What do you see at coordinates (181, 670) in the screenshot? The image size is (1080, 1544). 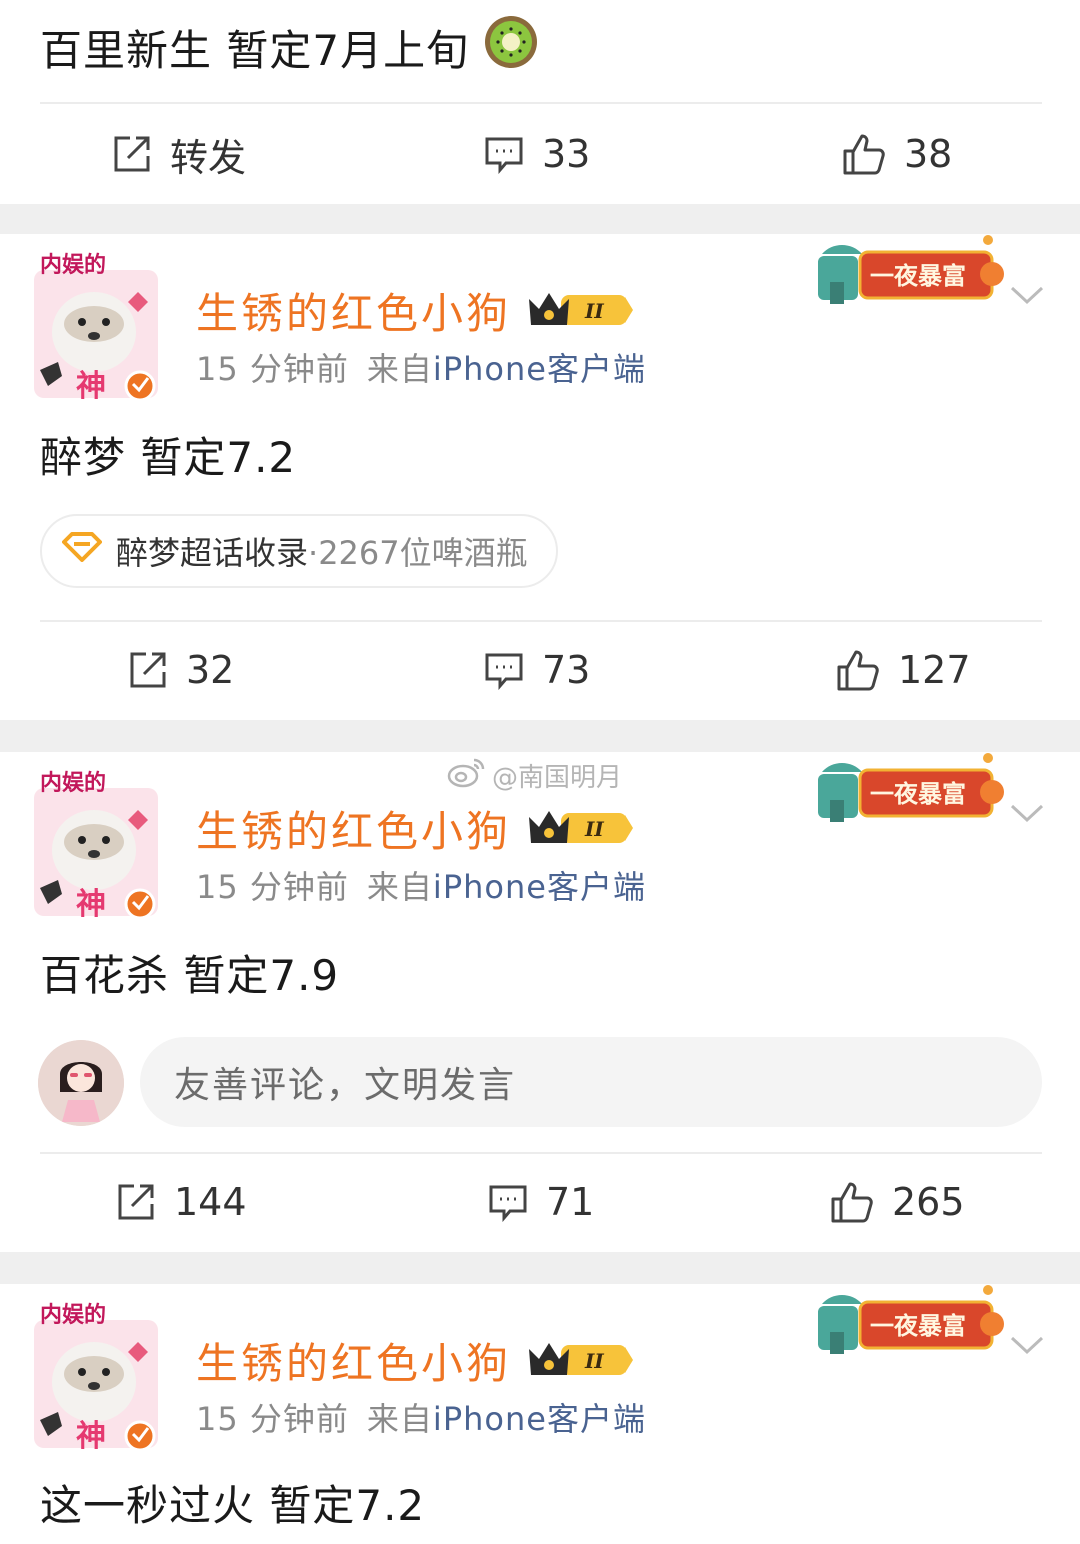 I see `repost-button: 32` at bounding box center [181, 670].